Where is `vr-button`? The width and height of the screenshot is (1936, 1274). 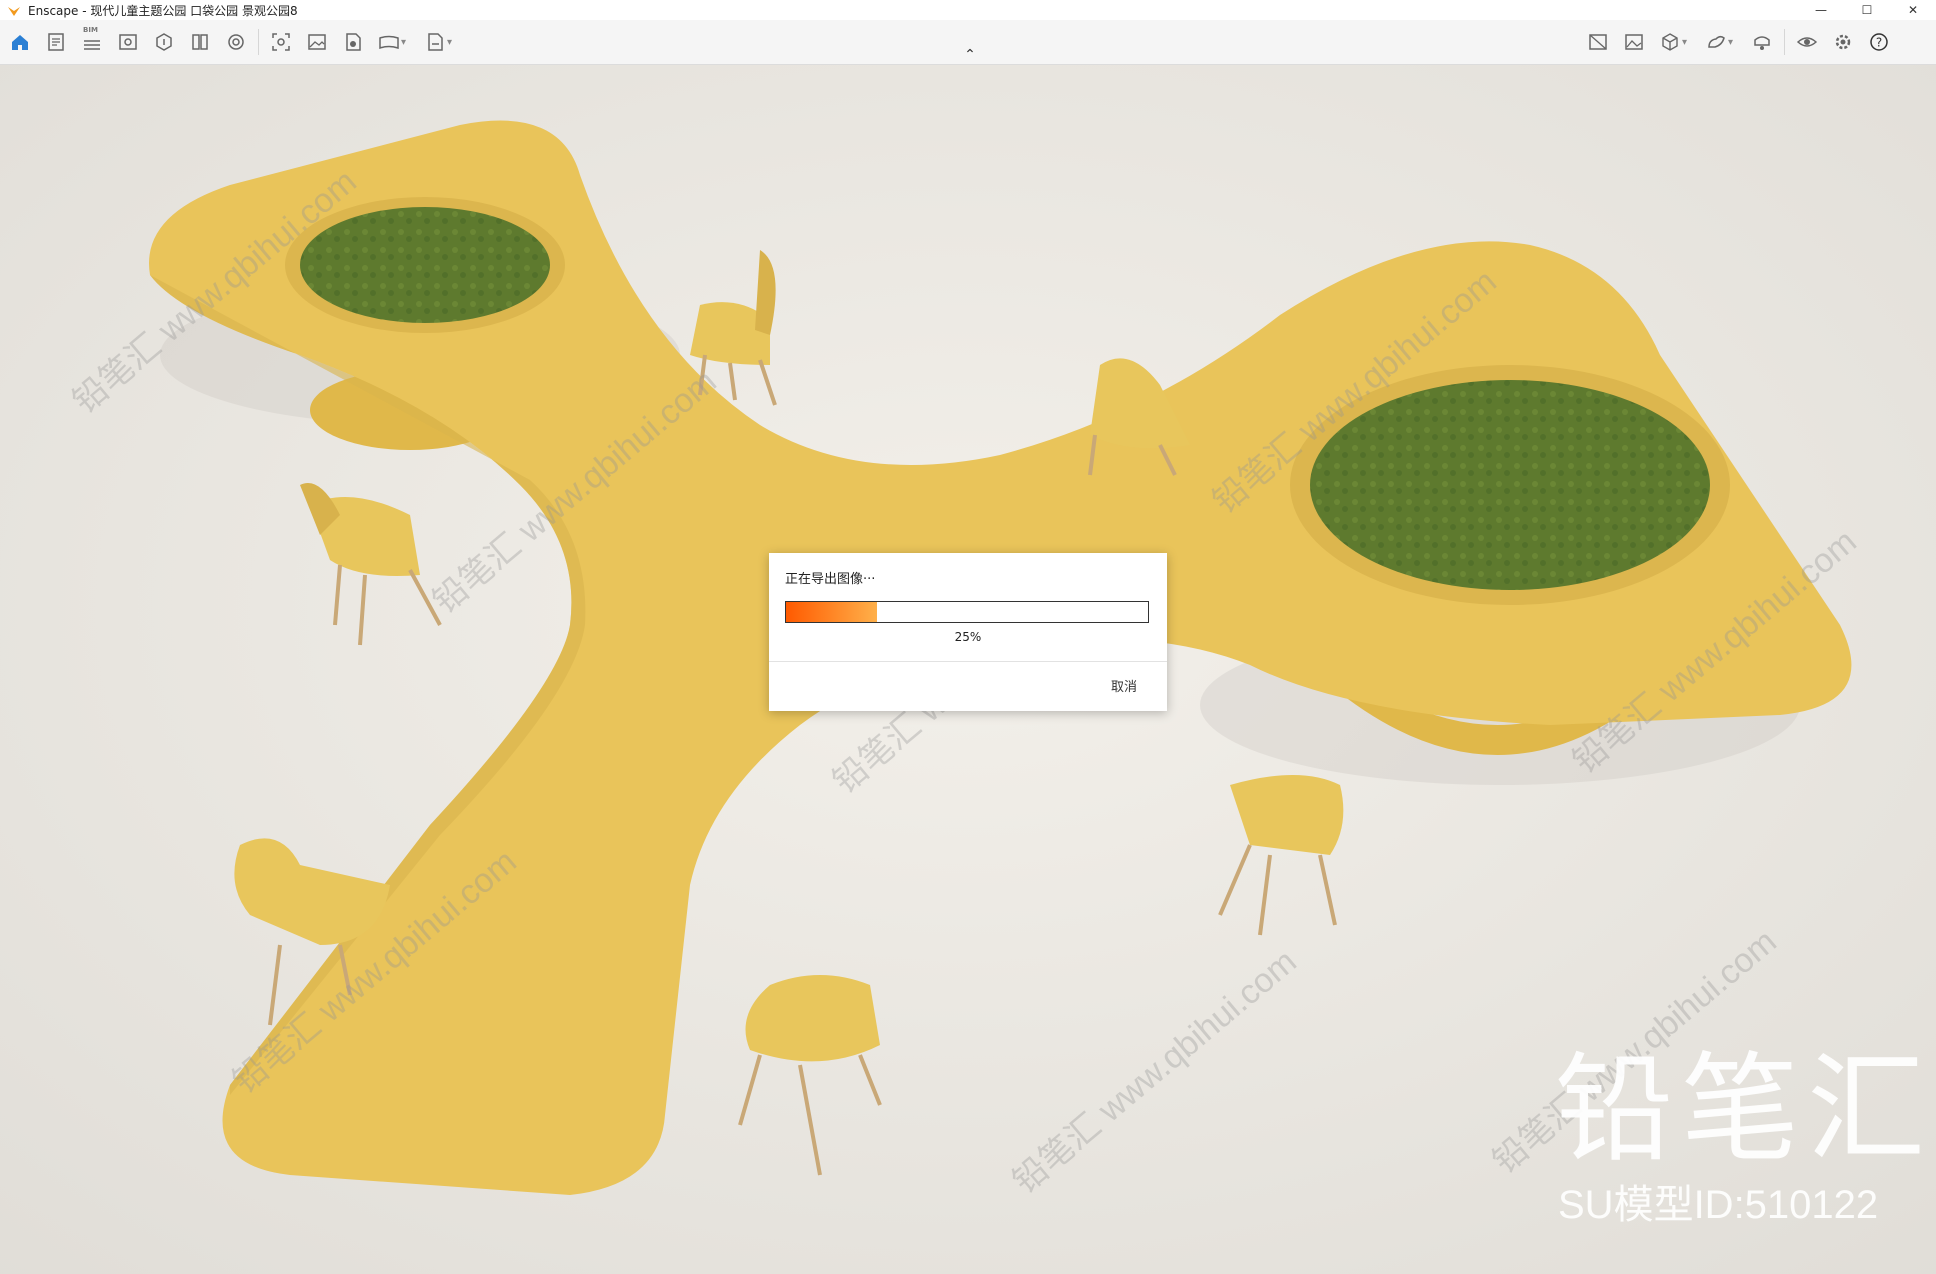
vr-button is located at coordinates (1598, 42).